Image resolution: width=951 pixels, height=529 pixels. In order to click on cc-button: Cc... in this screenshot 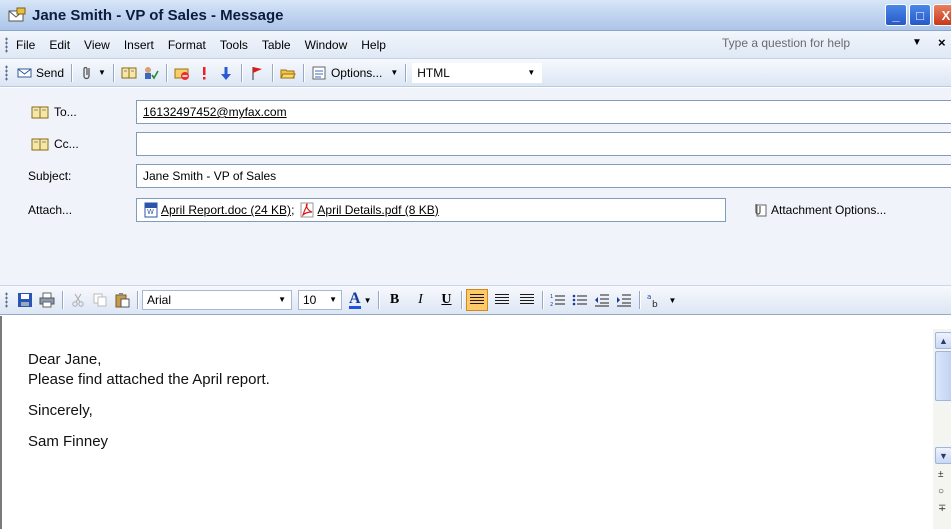, I will do `click(55, 144)`.